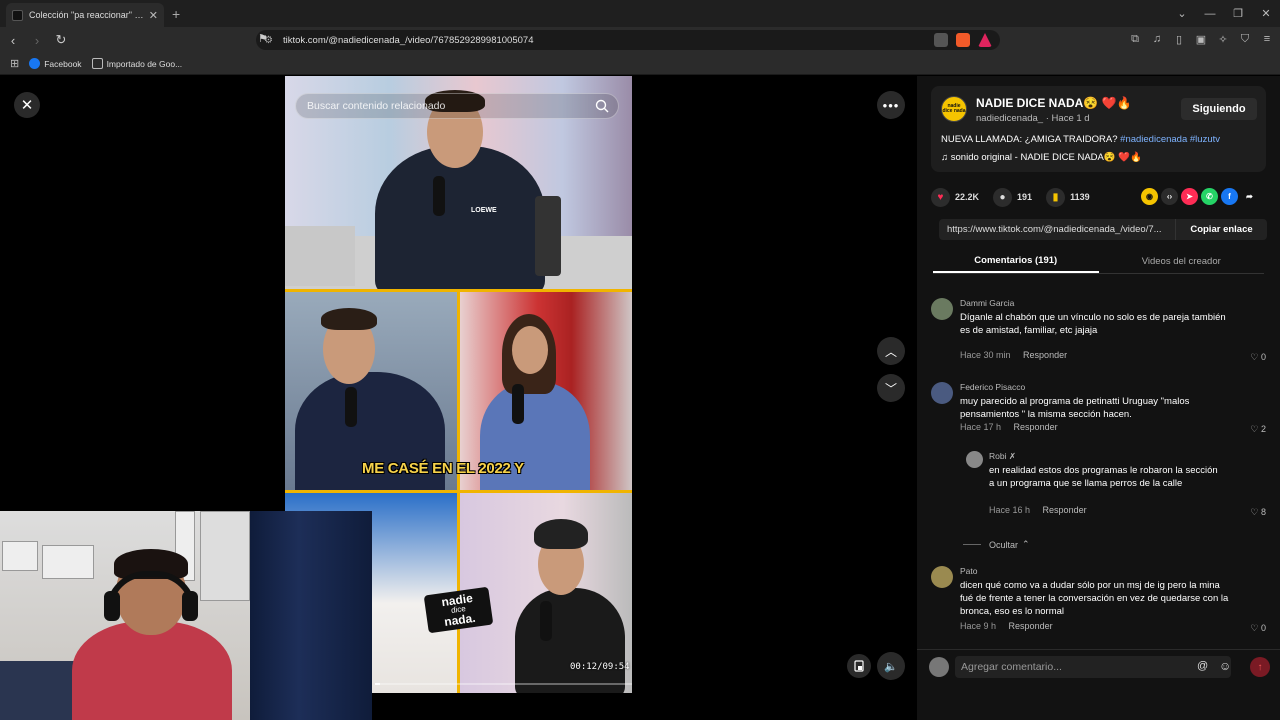  What do you see at coordinates (1209, 196) in the screenshot?
I see `whatsapp-icon: ✆` at bounding box center [1209, 196].